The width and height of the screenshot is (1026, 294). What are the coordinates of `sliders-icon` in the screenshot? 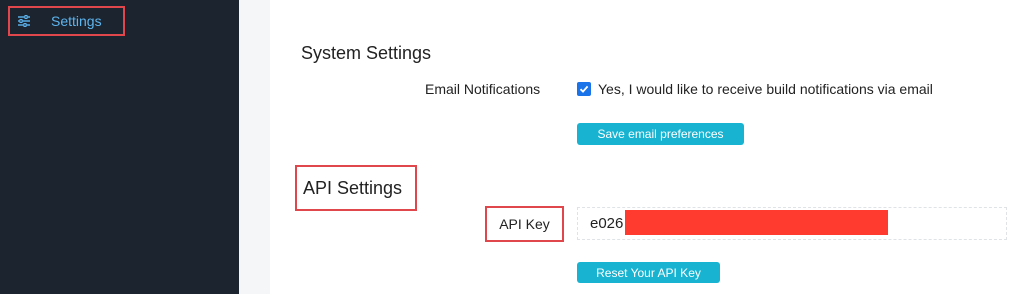 It's located at (24, 21).